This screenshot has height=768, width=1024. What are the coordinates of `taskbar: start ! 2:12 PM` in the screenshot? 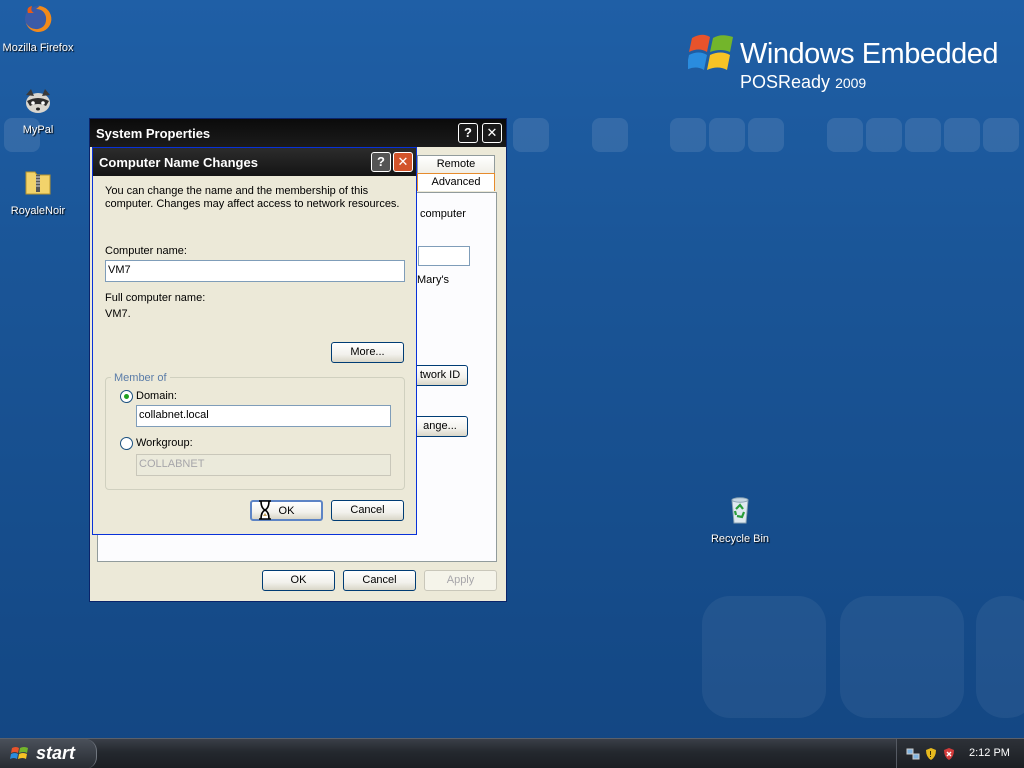 It's located at (512, 753).